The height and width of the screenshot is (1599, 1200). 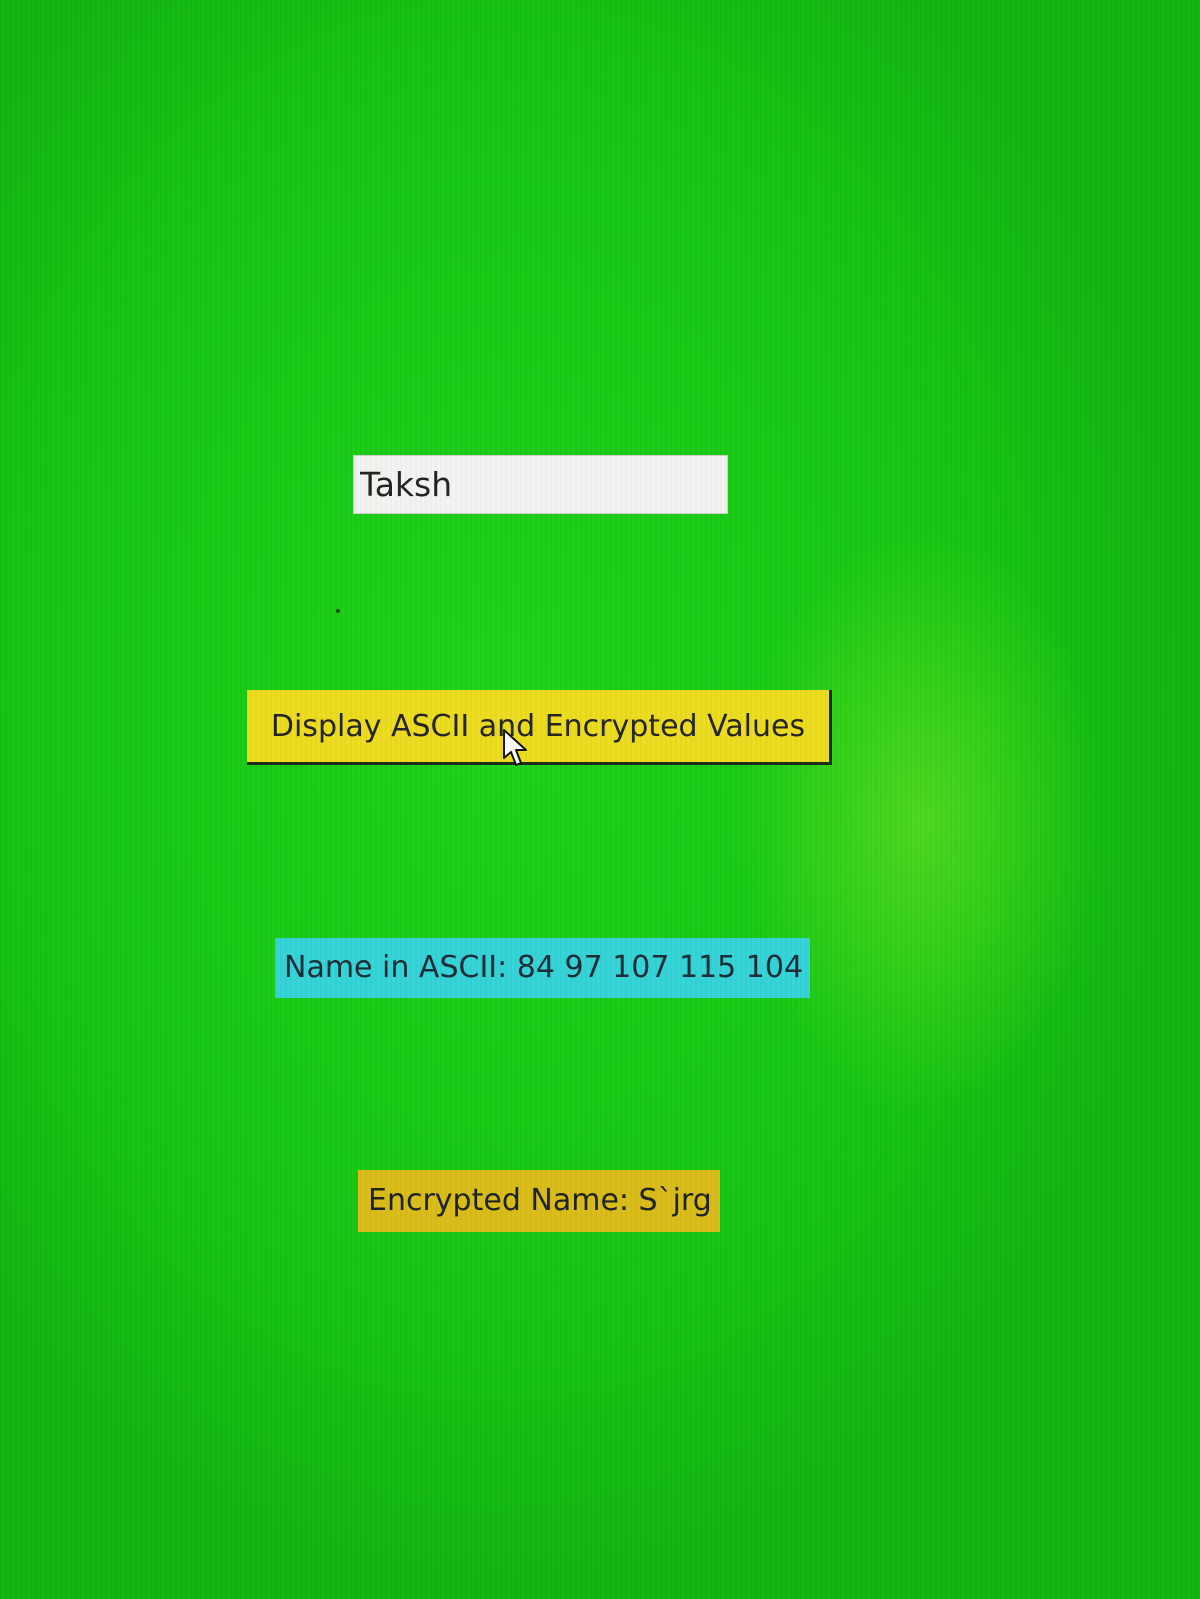 What do you see at coordinates (539, 727) in the screenshot?
I see `display-ascii-encrypted-button: Display ASCII and Encrypted Values` at bounding box center [539, 727].